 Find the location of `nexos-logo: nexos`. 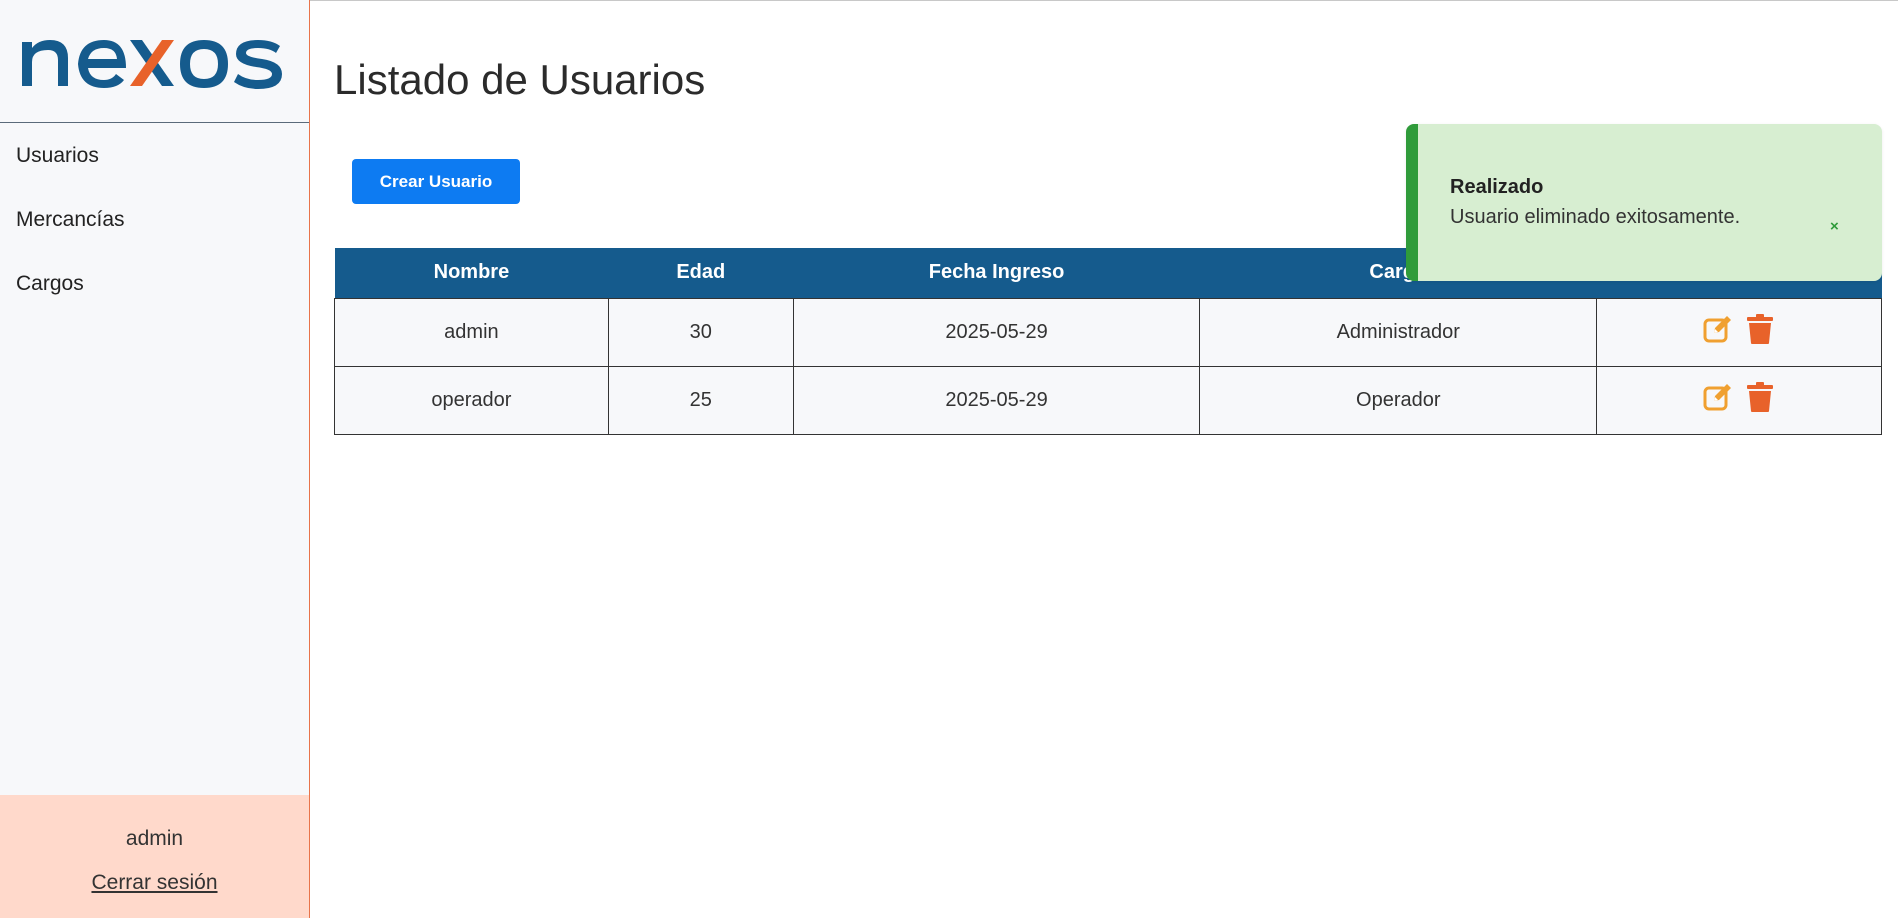

nexos-logo: nexos is located at coordinates (152, 64).